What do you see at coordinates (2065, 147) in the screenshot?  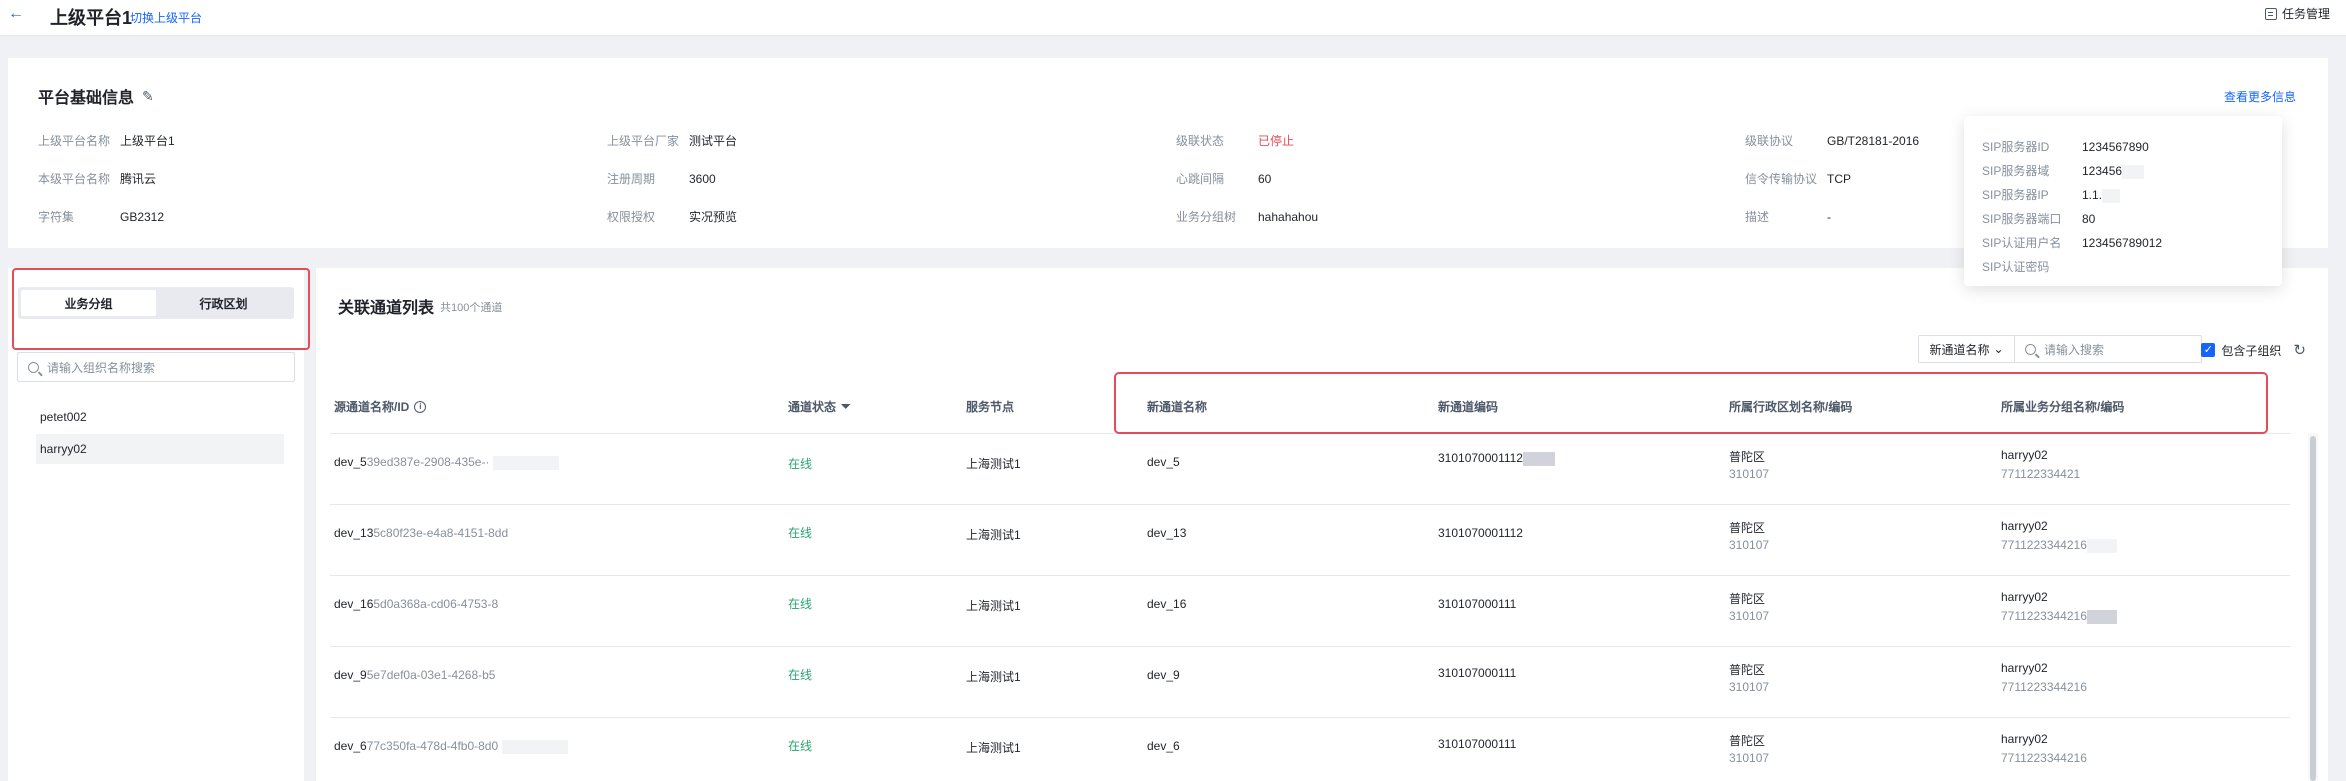 I see `sip-row: SIP服务器ID 1234567890` at bounding box center [2065, 147].